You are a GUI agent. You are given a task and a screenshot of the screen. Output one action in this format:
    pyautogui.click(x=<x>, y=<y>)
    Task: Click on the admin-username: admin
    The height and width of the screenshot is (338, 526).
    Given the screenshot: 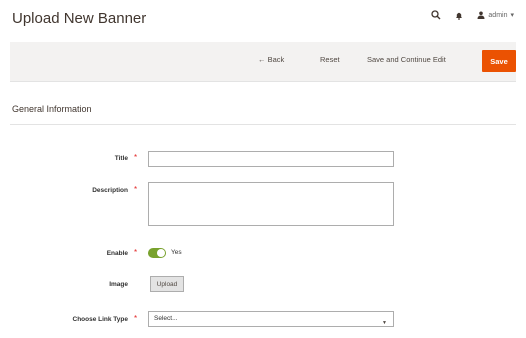 What is the action you would take?
    pyautogui.click(x=498, y=15)
    